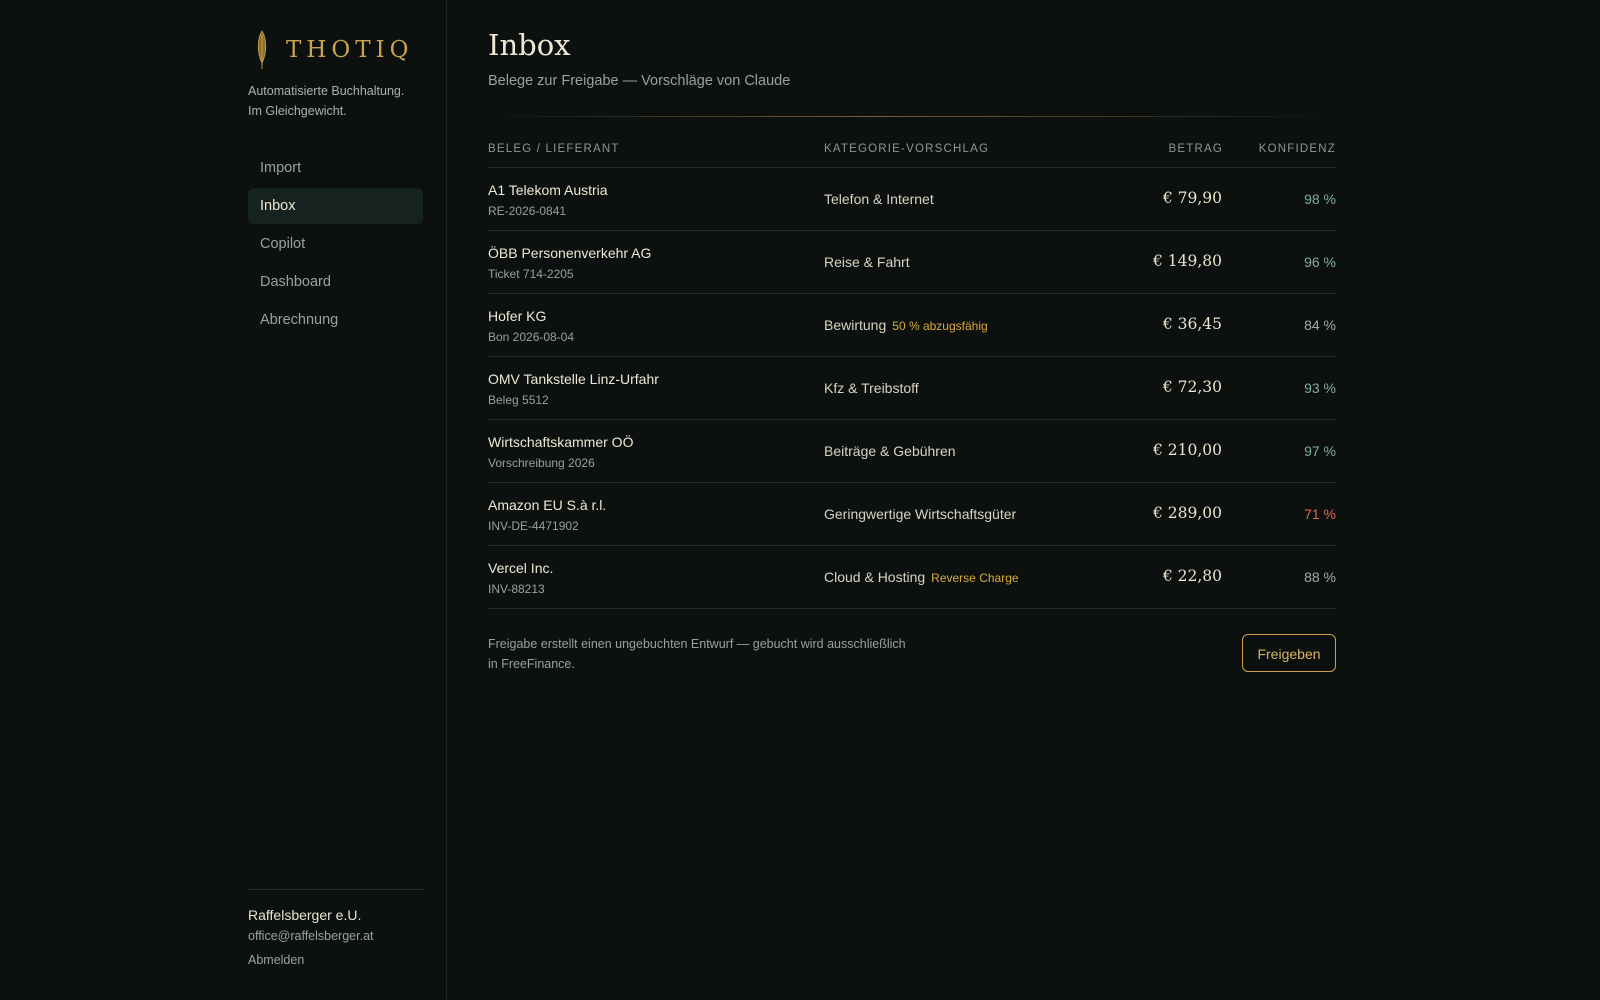  I want to click on amount: € 149,80, so click(1187, 261).